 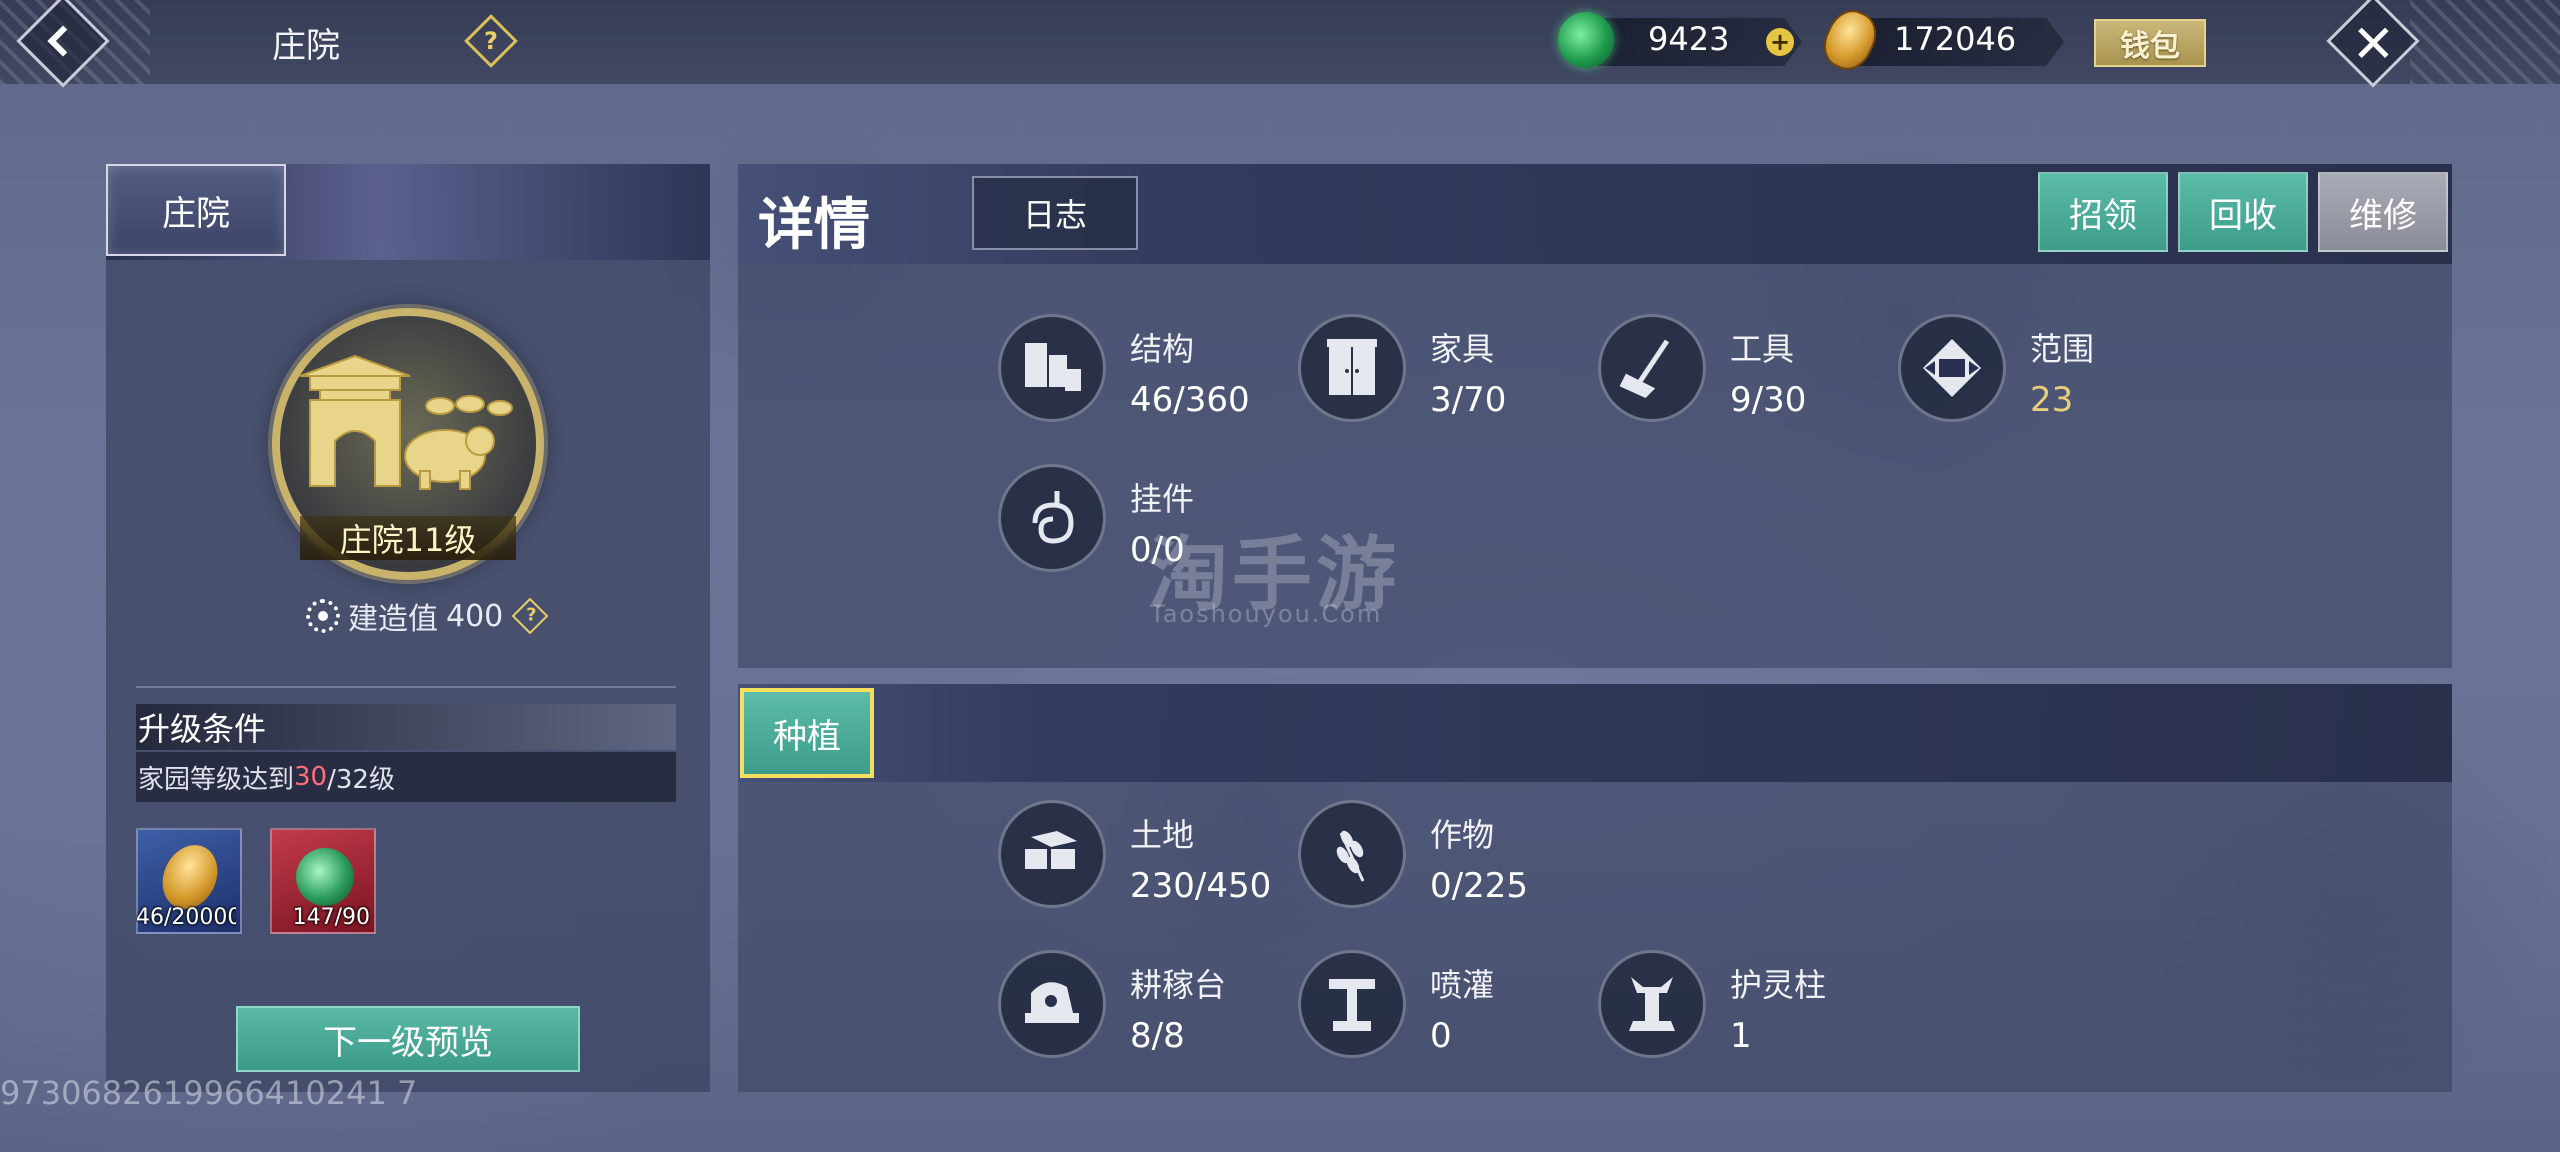 What do you see at coordinates (1748, 1010) in the screenshot?
I see `stat-guardian-pillar: 护灵柱 1` at bounding box center [1748, 1010].